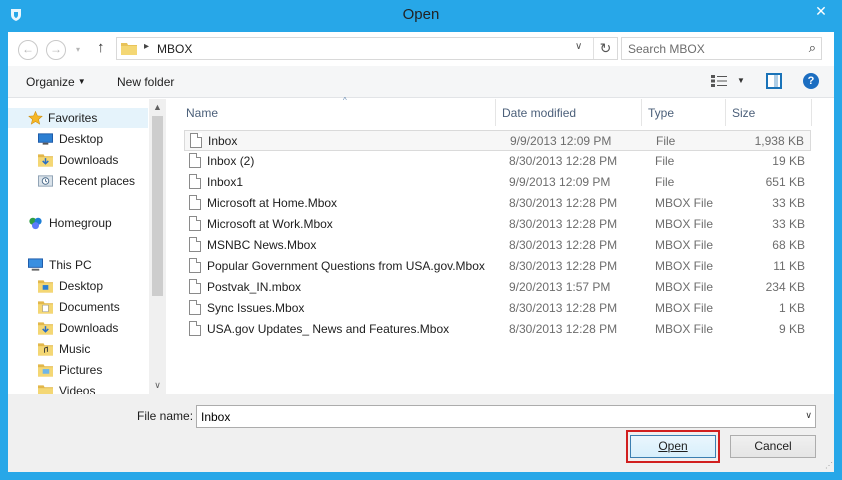  I want to click on homegroup-icon, so click(35, 223).